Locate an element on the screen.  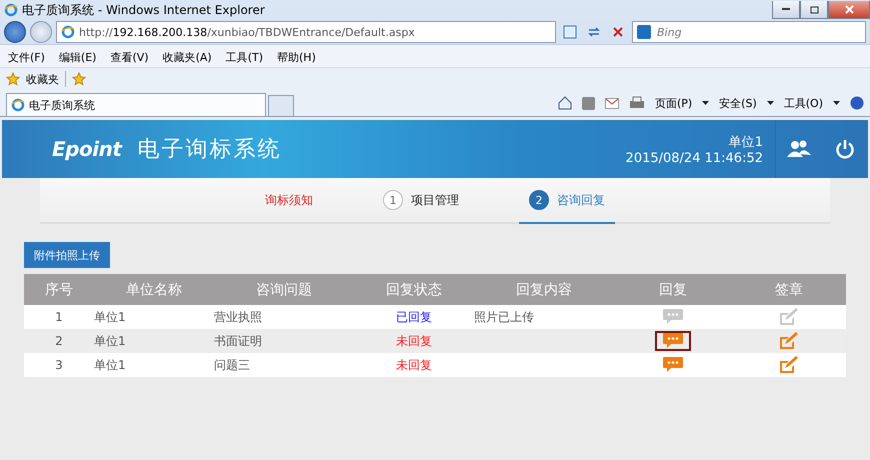
user-name: 单位1 is located at coordinates (745, 142).